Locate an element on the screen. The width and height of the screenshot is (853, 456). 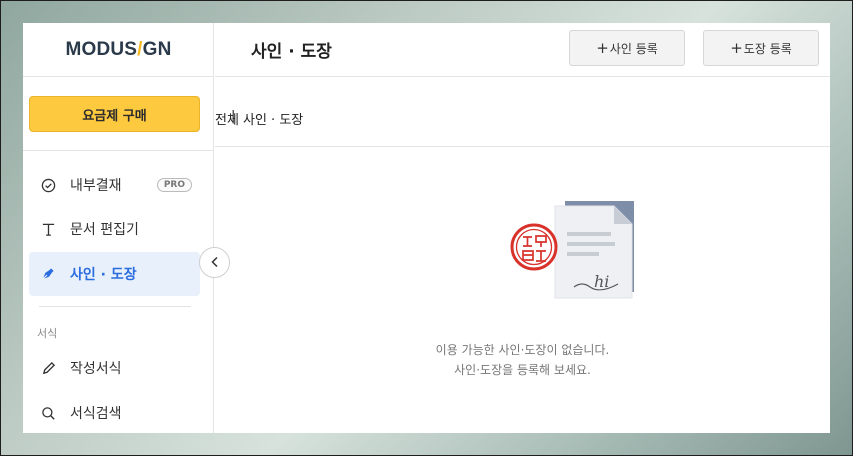
add-stamp-button: + 도장 등록 is located at coordinates (761, 48).